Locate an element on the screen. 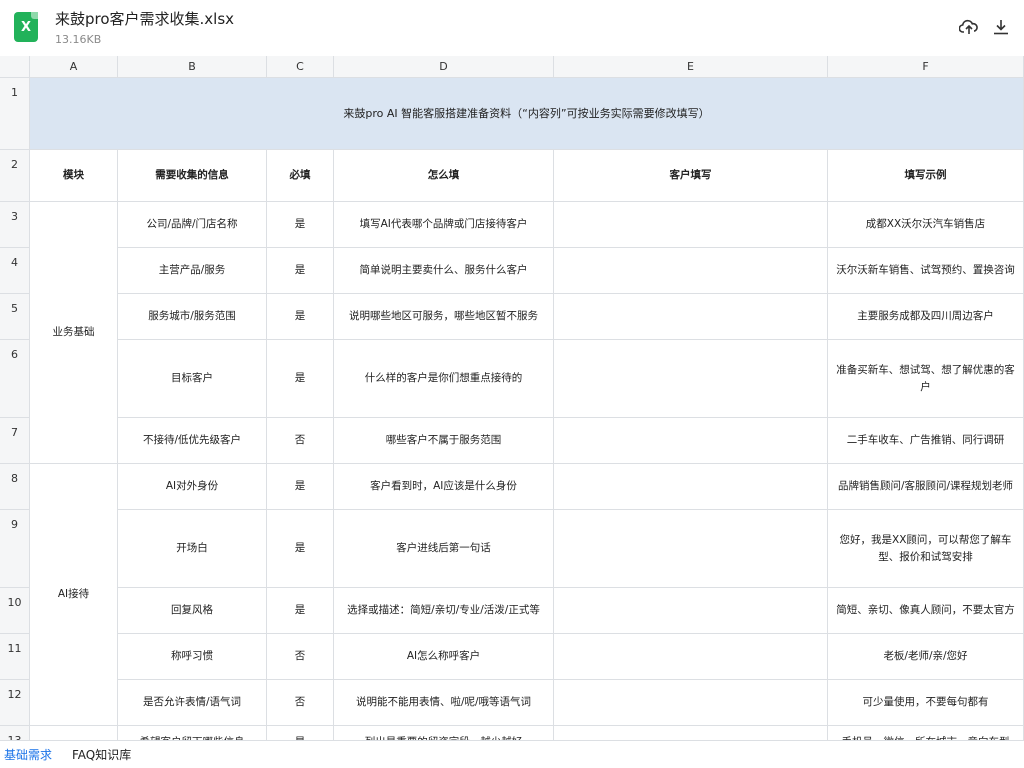 Image resolution: width=1024 pixels, height=768 pixels. table-cell-info: 主营产品/服务 is located at coordinates (192, 271).